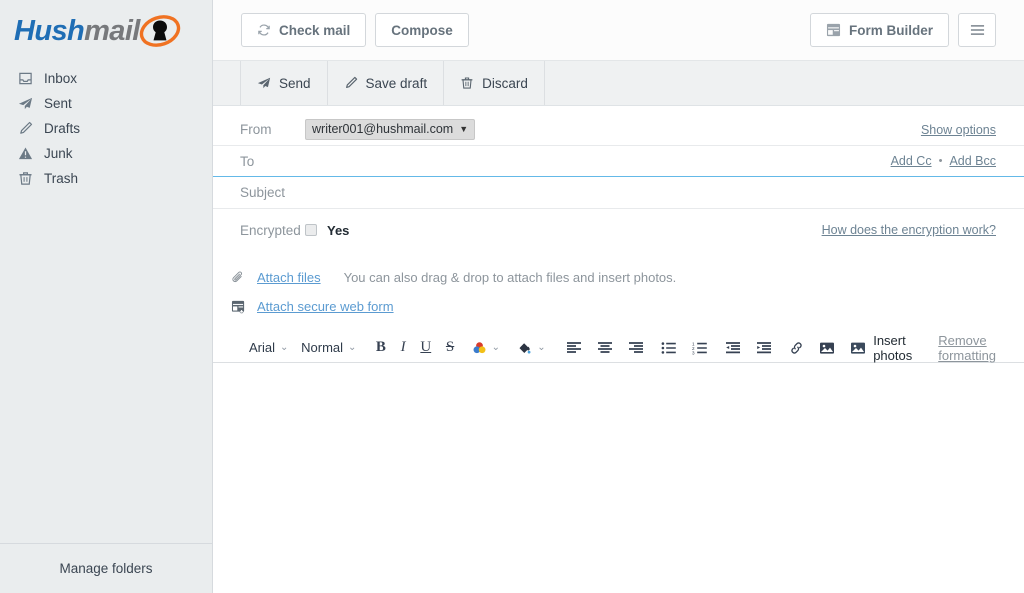  What do you see at coordinates (29, 154) in the screenshot?
I see `warning-triangle-icon` at bounding box center [29, 154].